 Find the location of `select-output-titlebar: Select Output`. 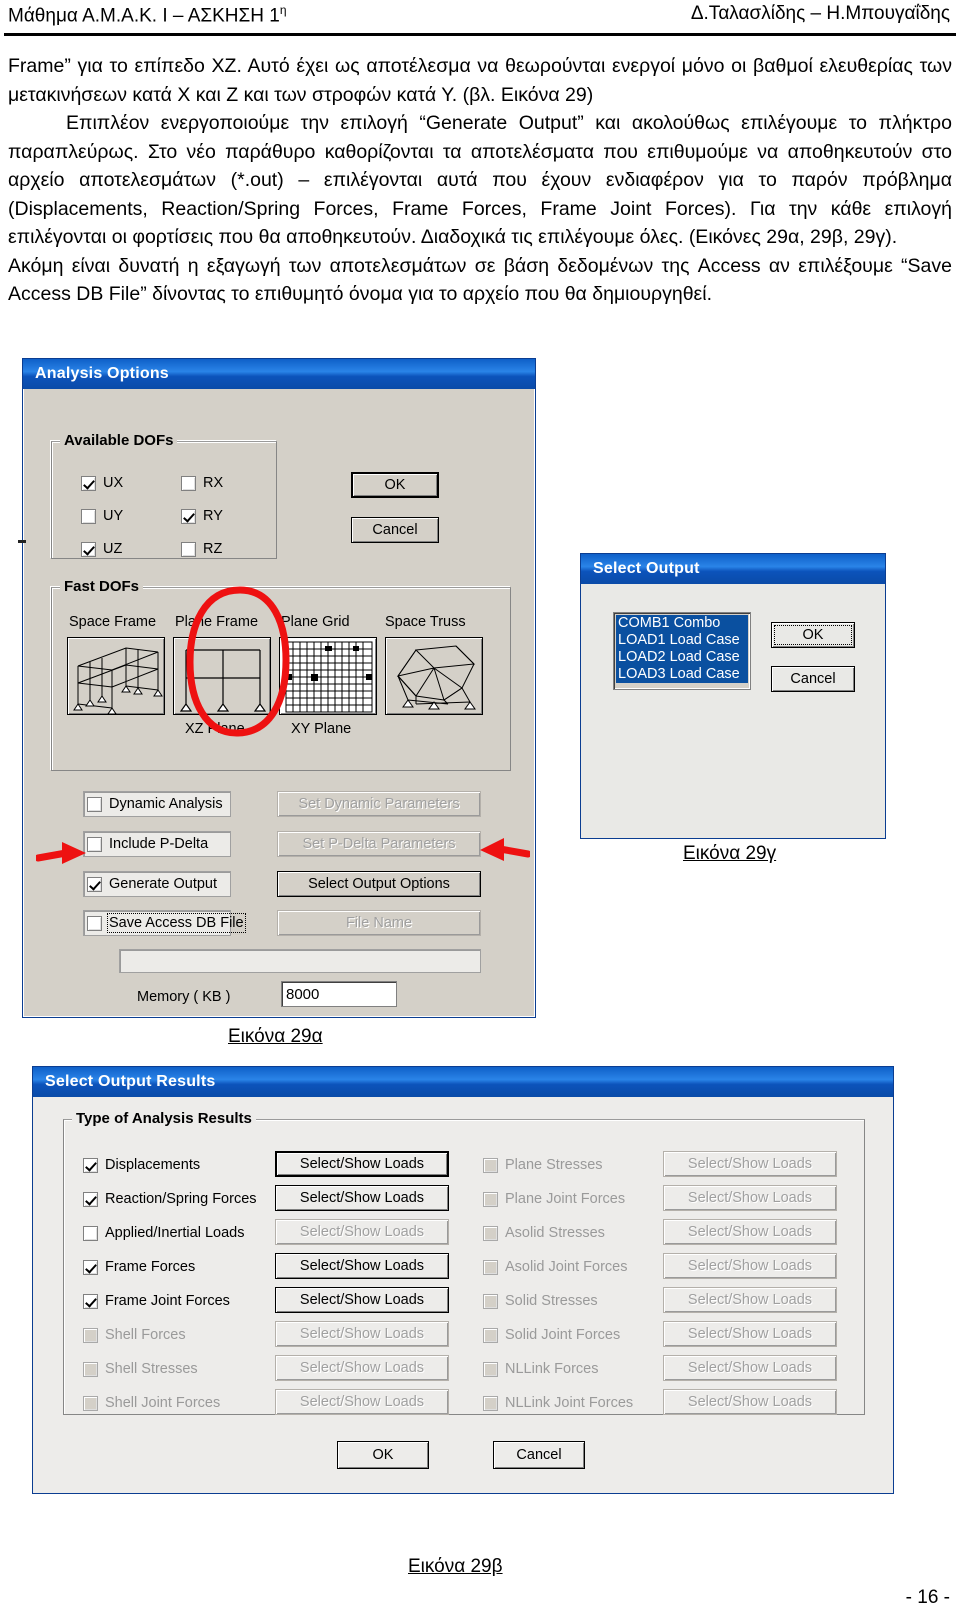

select-output-titlebar: Select Output is located at coordinates (733, 569).